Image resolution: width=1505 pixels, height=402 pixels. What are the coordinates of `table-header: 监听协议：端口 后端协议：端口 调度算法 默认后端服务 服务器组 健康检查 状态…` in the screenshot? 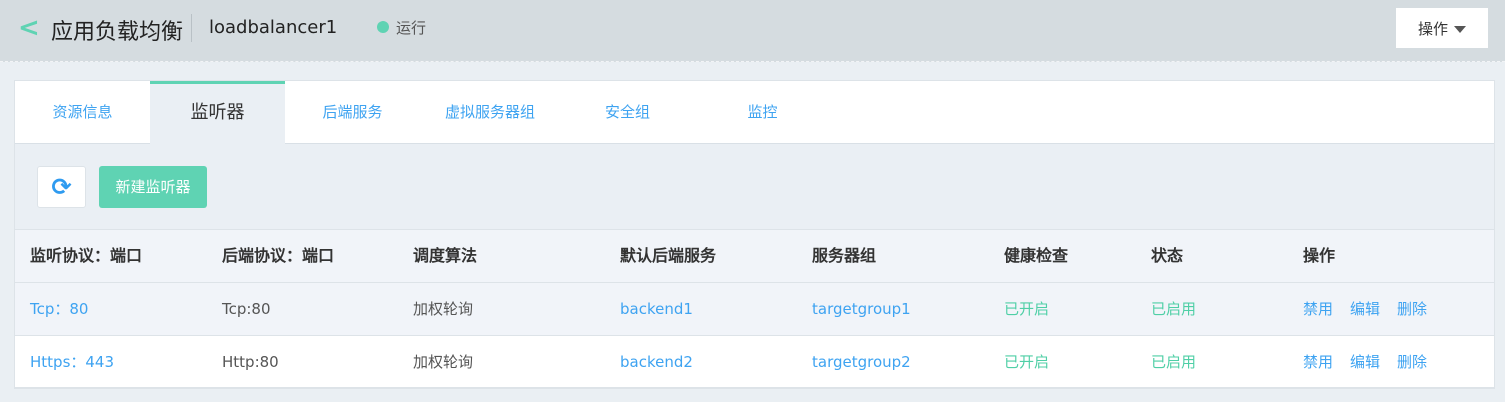 It's located at (754, 255).